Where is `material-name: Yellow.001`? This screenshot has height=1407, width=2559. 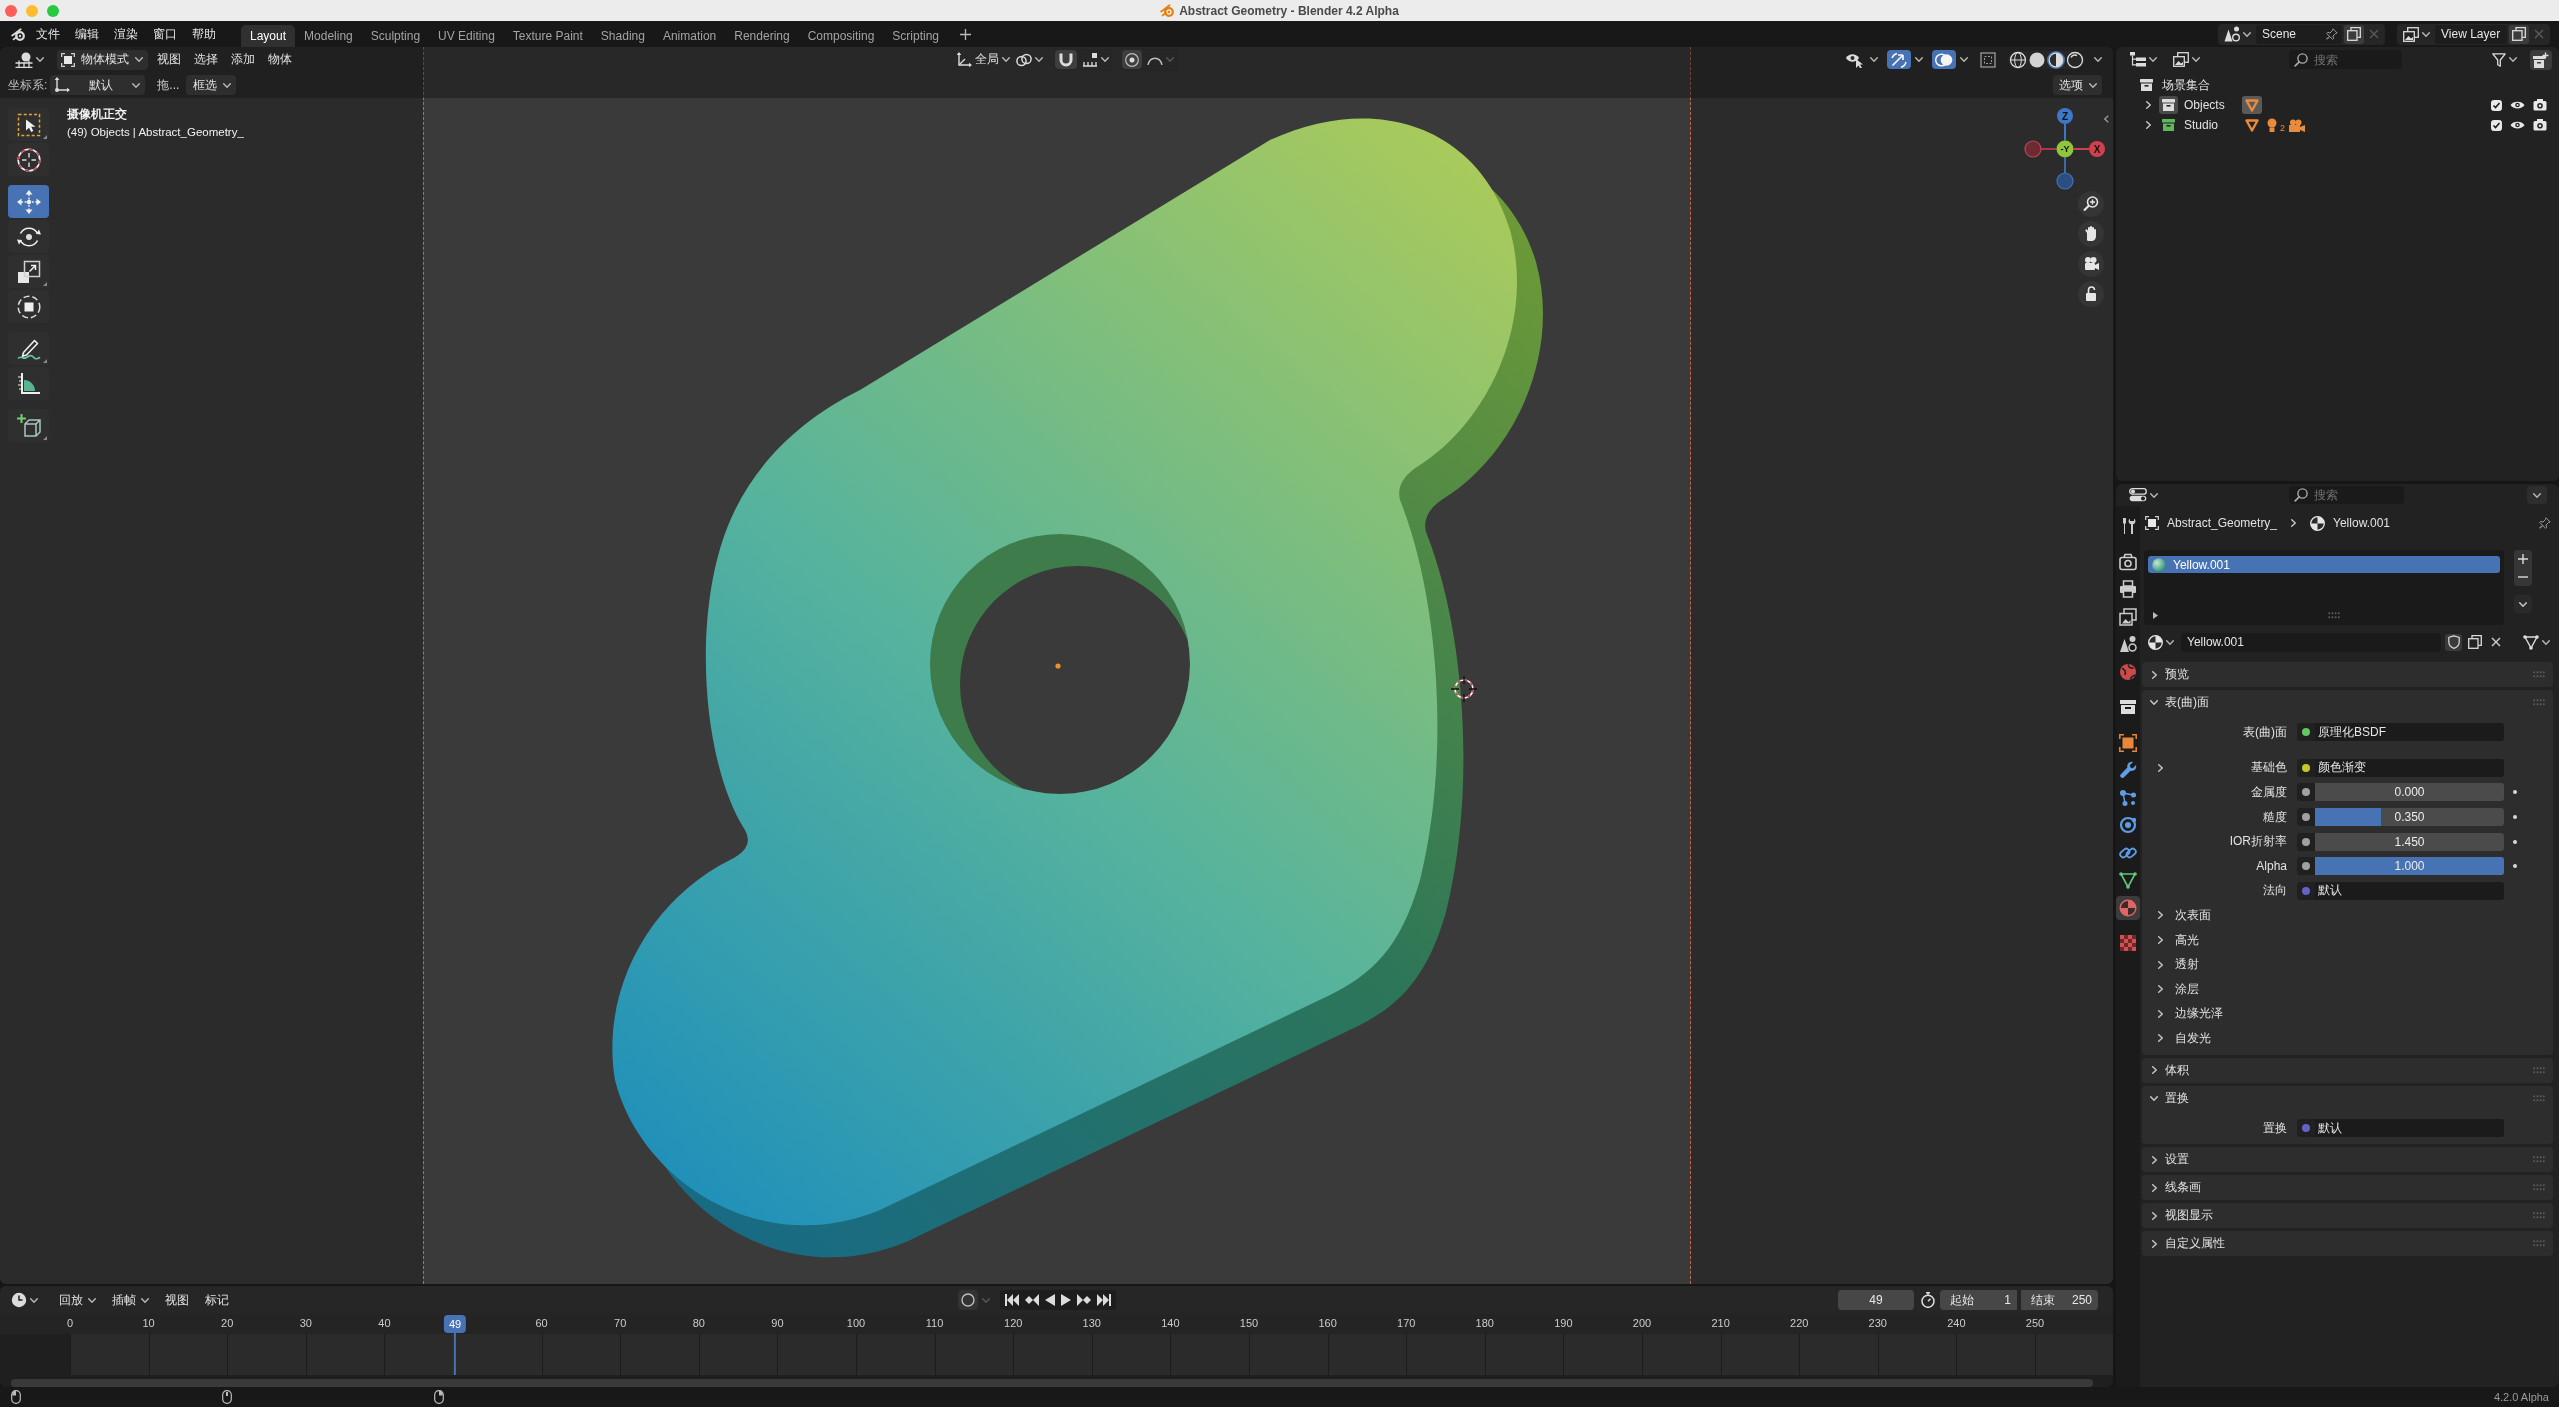 material-name: Yellow.001 is located at coordinates (2361, 523).